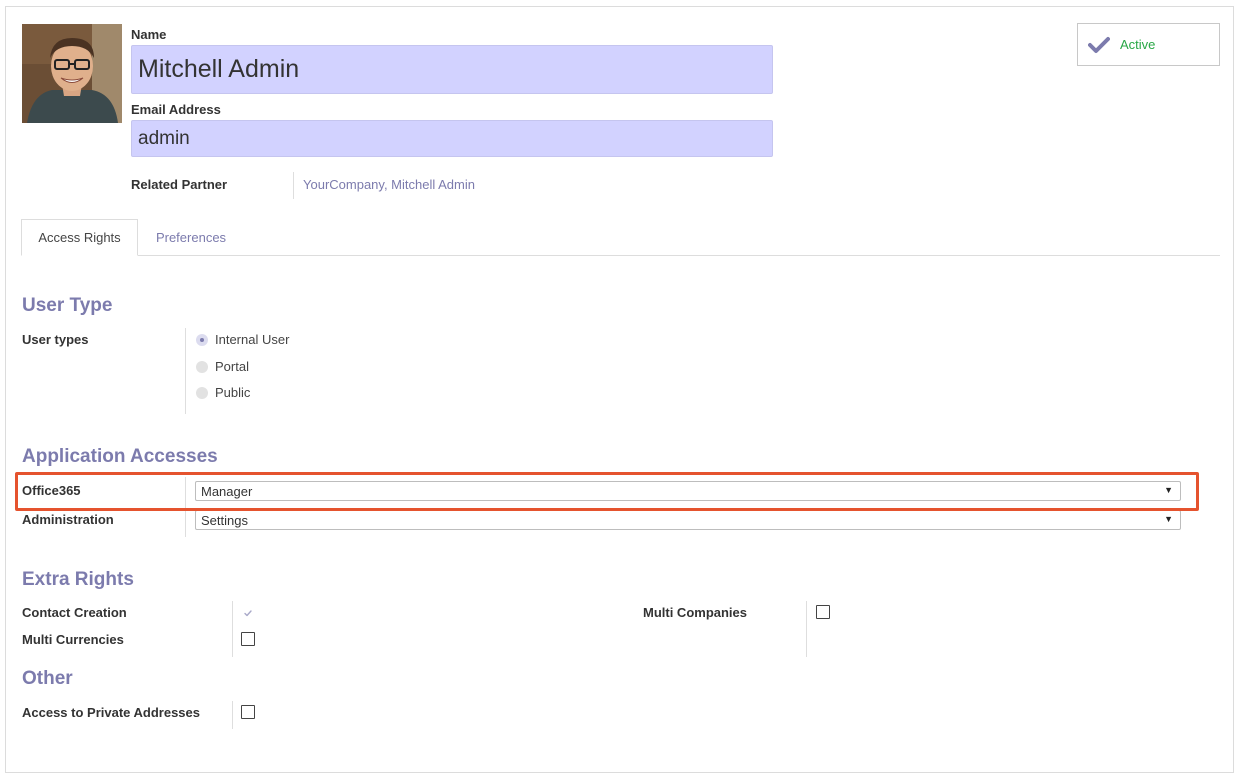  What do you see at coordinates (111, 712) in the screenshot?
I see `private-addresses-label: Access to Private Addresses` at bounding box center [111, 712].